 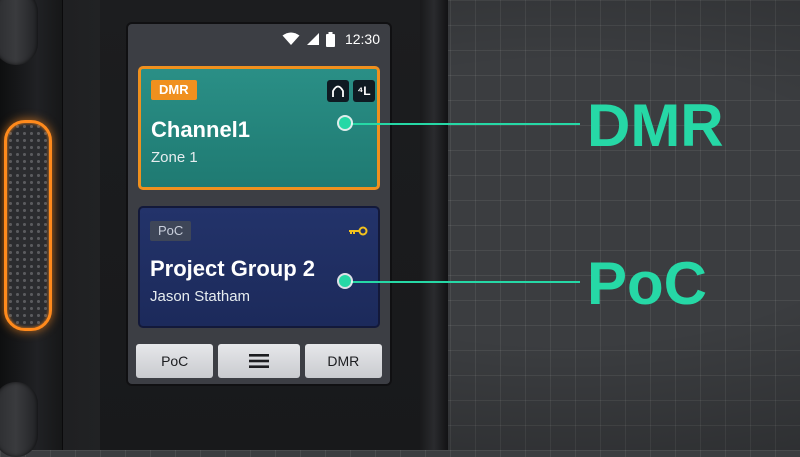 What do you see at coordinates (174, 90) in the screenshot?
I see `dmr-mode-badge: DMR` at bounding box center [174, 90].